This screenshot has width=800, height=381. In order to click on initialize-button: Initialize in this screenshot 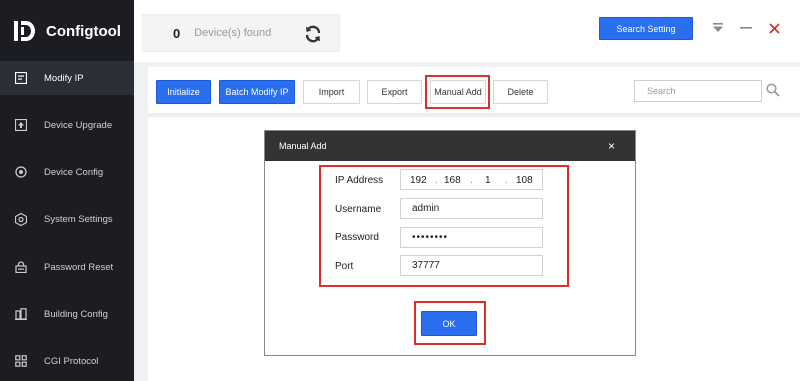, I will do `click(183, 92)`.